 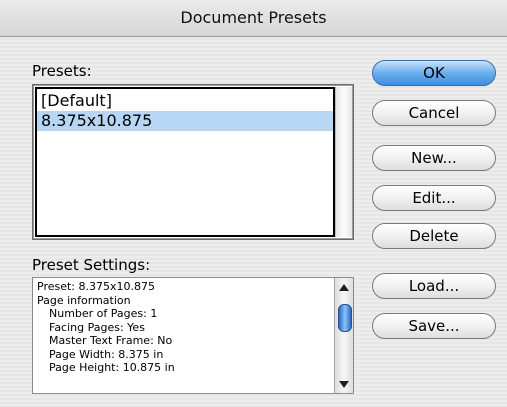 What do you see at coordinates (185, 121) in the screenshot?
I see `list-item-selected: 8.375x10.875` at bounding box center [185, 121].